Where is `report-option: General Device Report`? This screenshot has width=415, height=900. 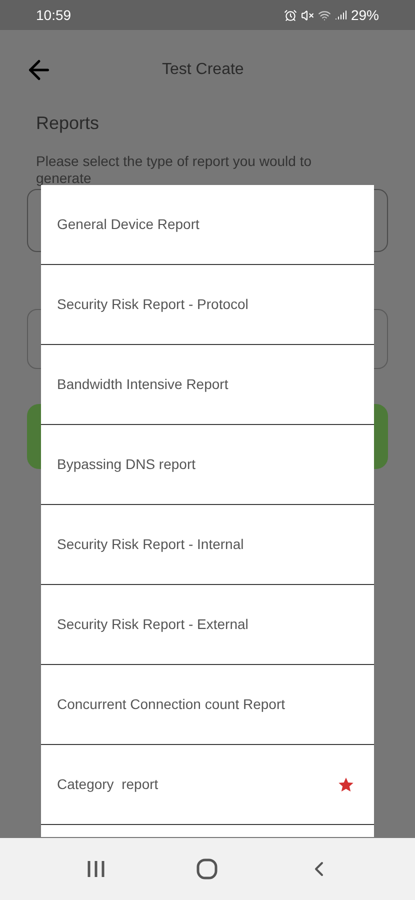 report-option: General Device Report is located at coordinates (207, 224).